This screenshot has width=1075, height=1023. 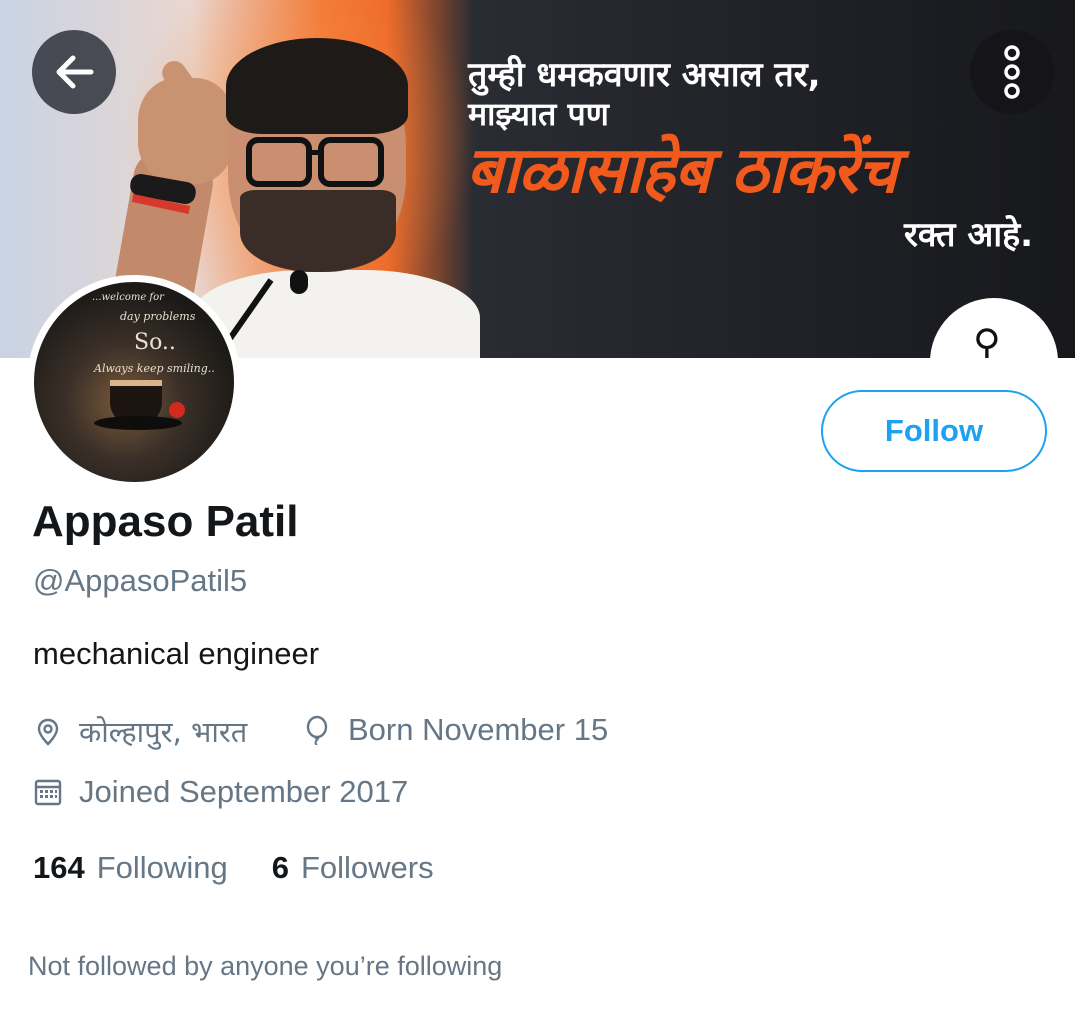 What do you see at coordinates (128, 297) in the screenshot?
I see `avatar-text-line1: ...welcome for` at bounding box center [128, 297].